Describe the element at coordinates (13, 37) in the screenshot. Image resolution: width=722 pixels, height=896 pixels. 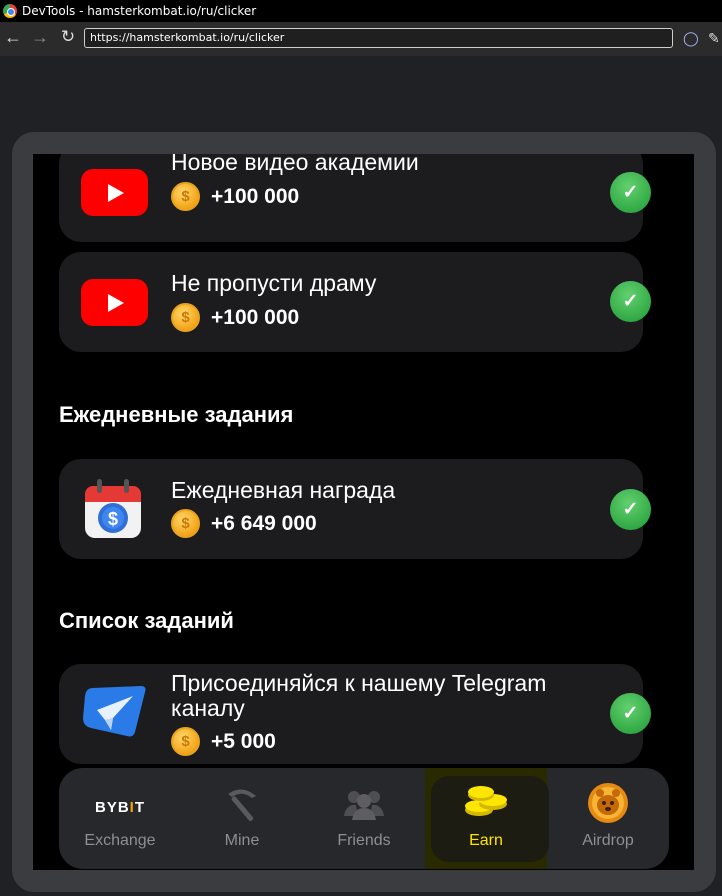
I see `back-arrow-icon: ←` at that location.